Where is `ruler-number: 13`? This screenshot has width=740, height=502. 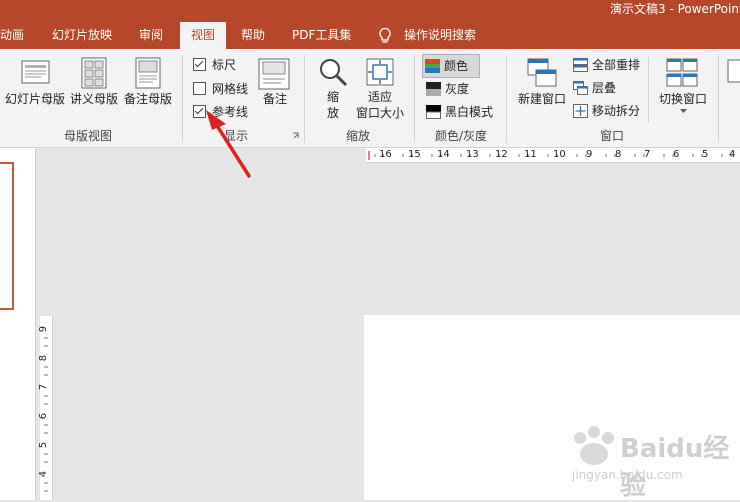
ruler-number: 13 is located at coordinates (472, 154).